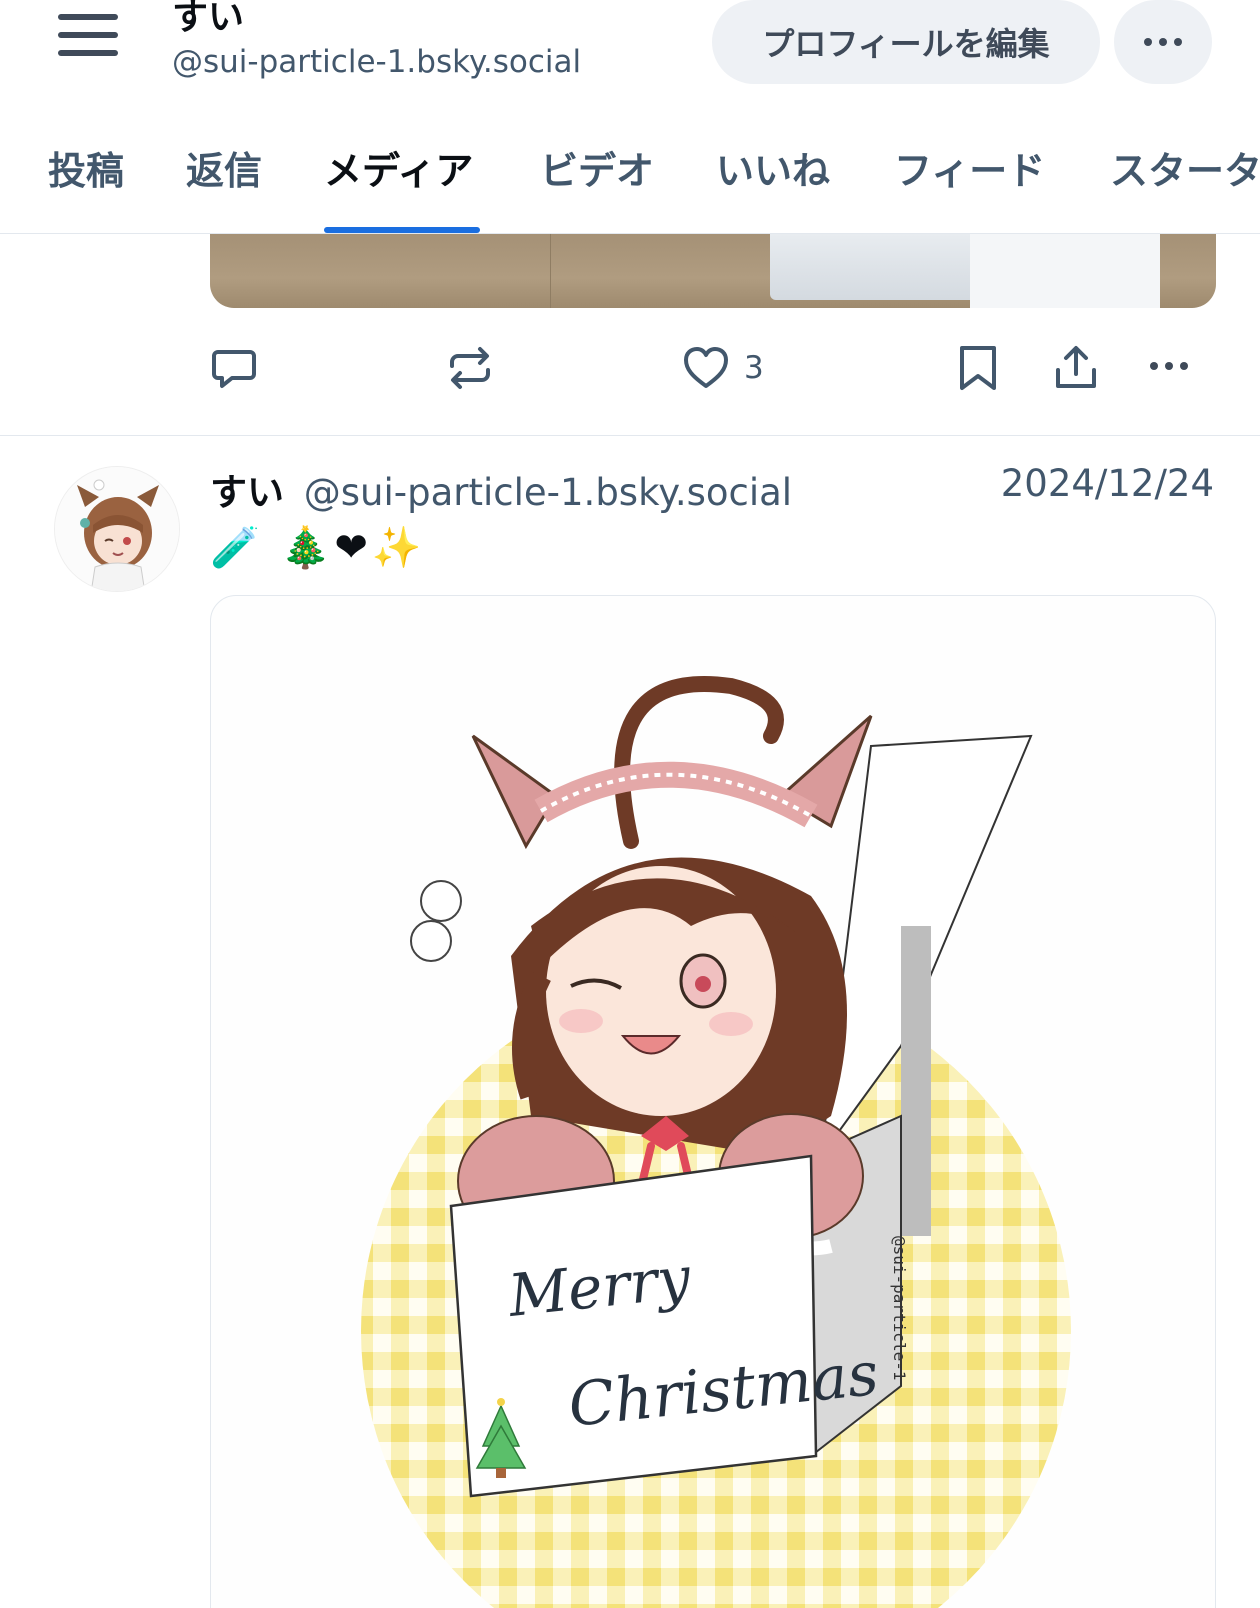 Image resolution: width=1260 pixels, height=1608 pixels. What do you see at coordinates (754, 368) in the screenshot?
I see `like-count: 3` at bounding box center [754, 368].